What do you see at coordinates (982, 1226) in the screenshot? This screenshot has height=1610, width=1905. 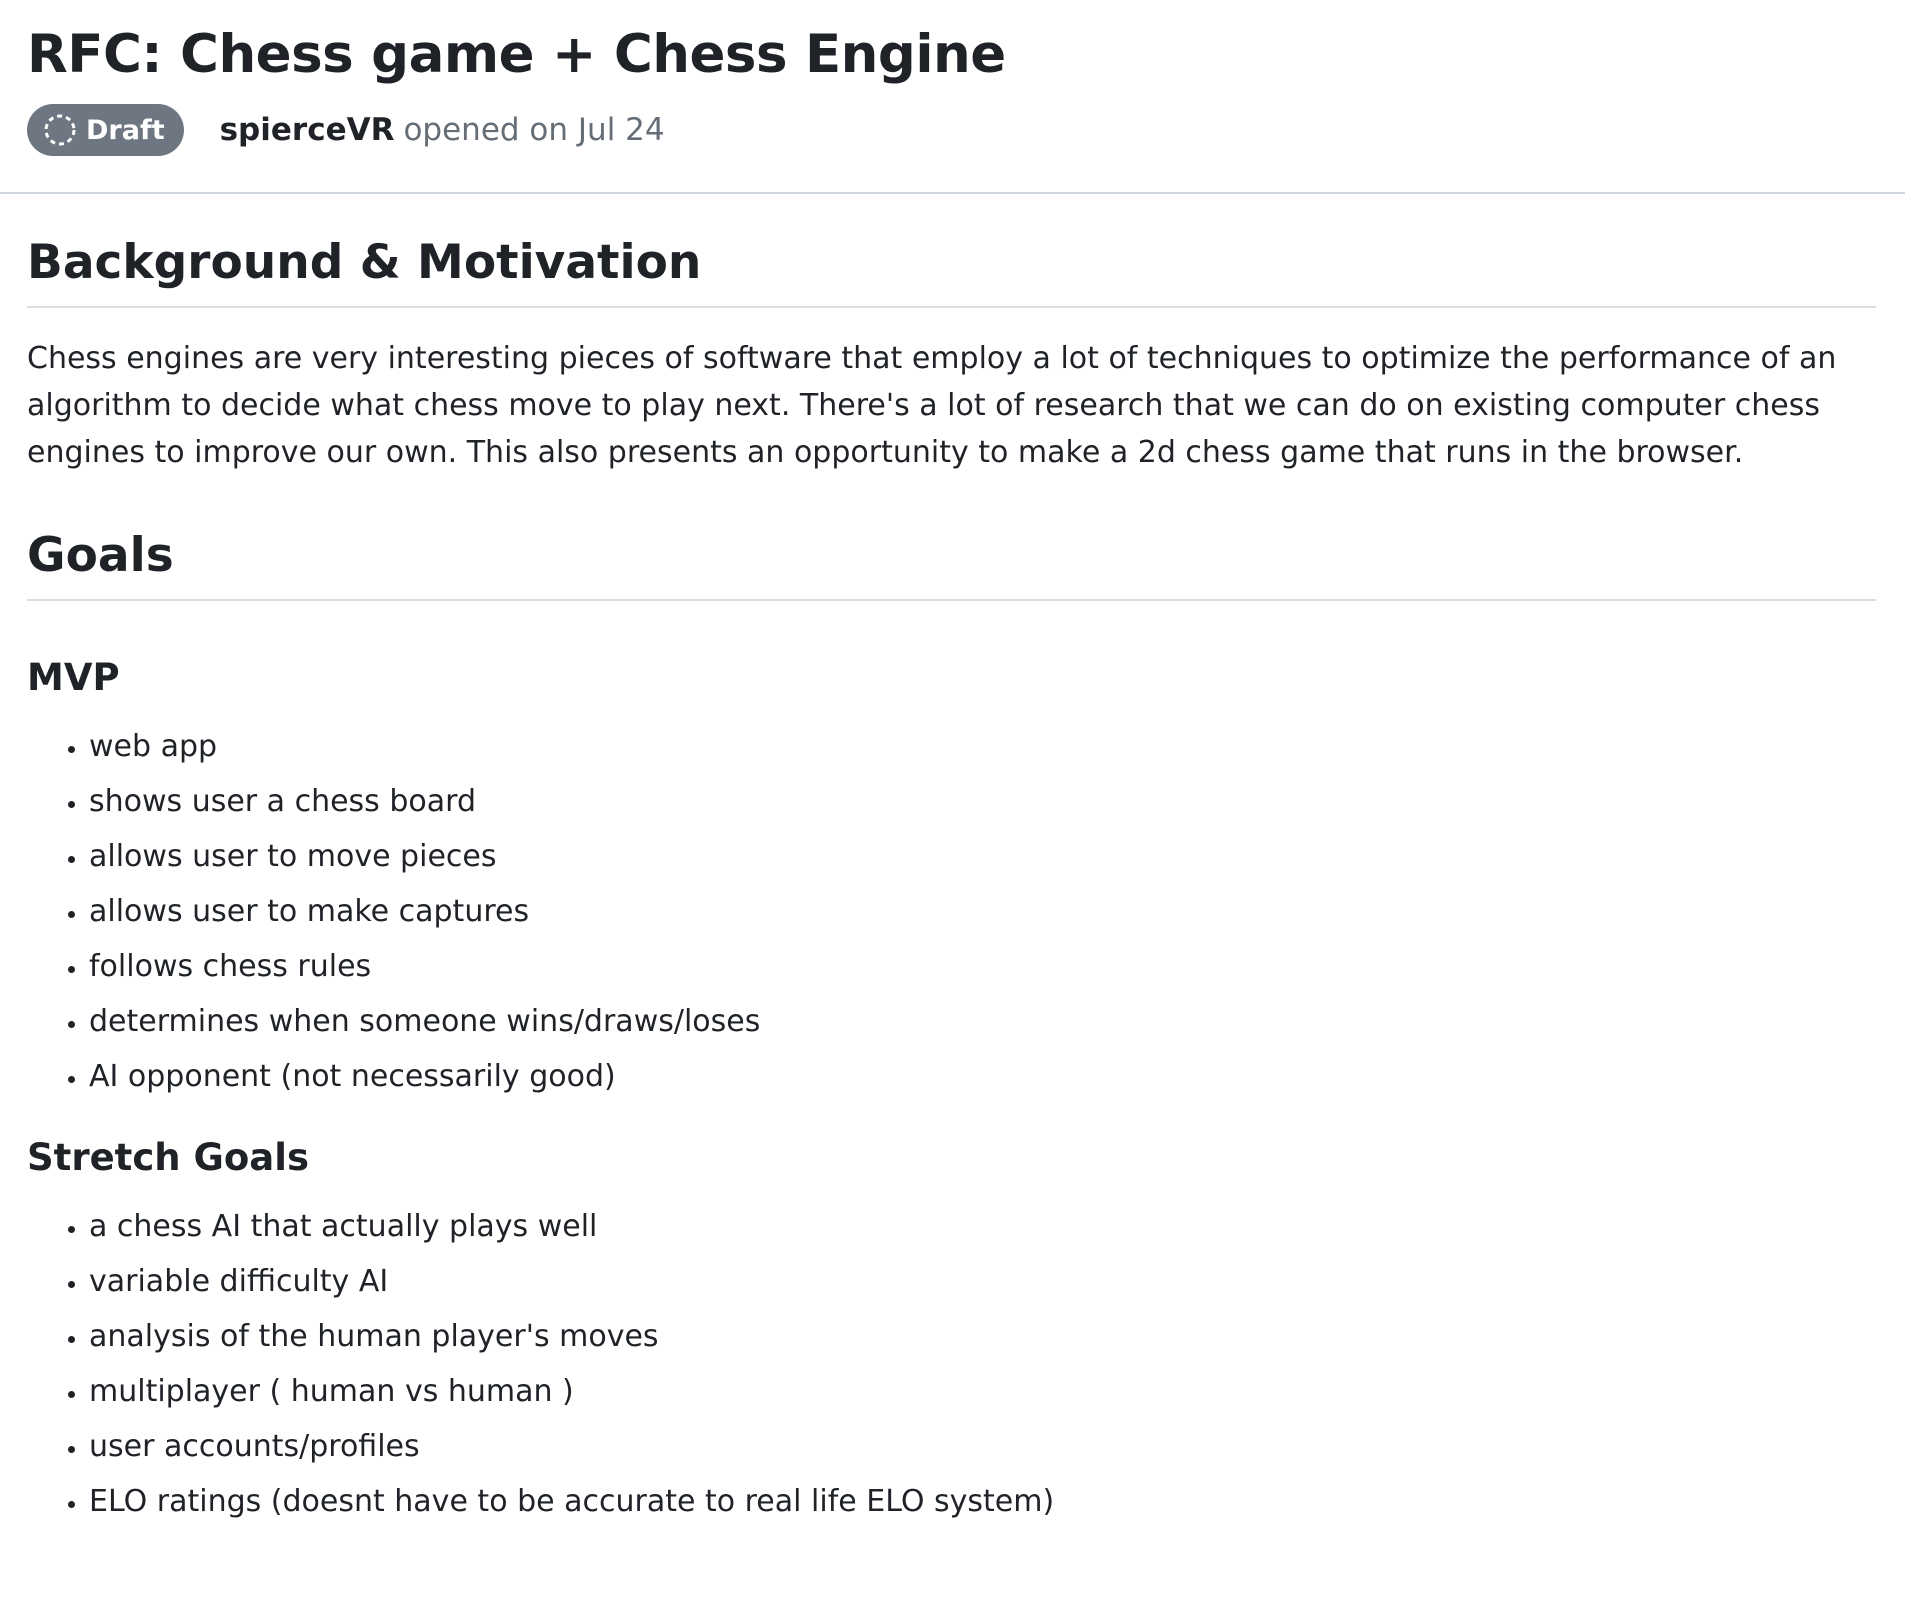 I see `list-item: a chess AI that actually plays well` at bounding box center [982, 1226].